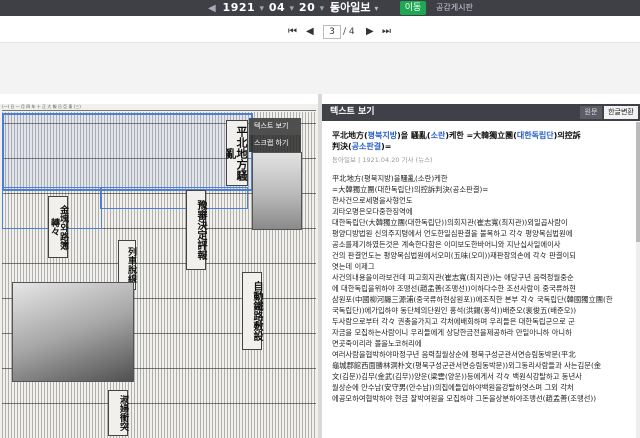 The image size is (640, 438). What do you see at coordinates (212, 8) in the screenshot?
I see `prev-date-arrow: ◀` at bounding box center [212, 8].